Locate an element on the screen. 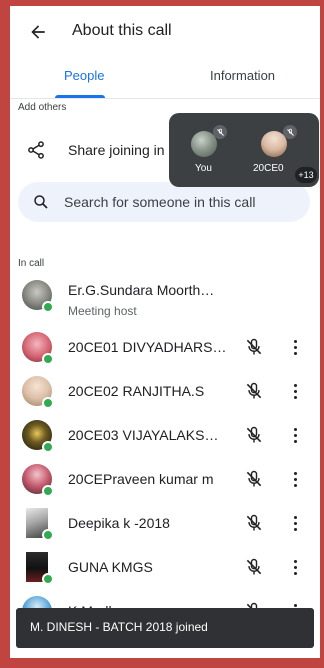  participant-name: Deepika k -2018 is located at coordinates (119, 523).